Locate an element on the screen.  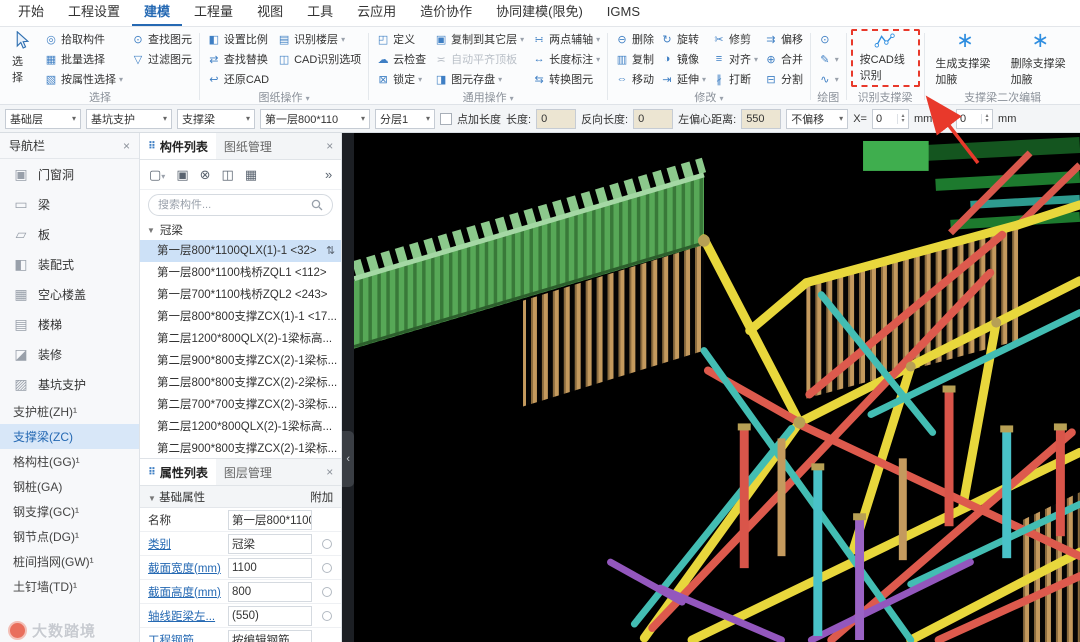
reverse-length-input: 0 is located at coordinates (653, 118).